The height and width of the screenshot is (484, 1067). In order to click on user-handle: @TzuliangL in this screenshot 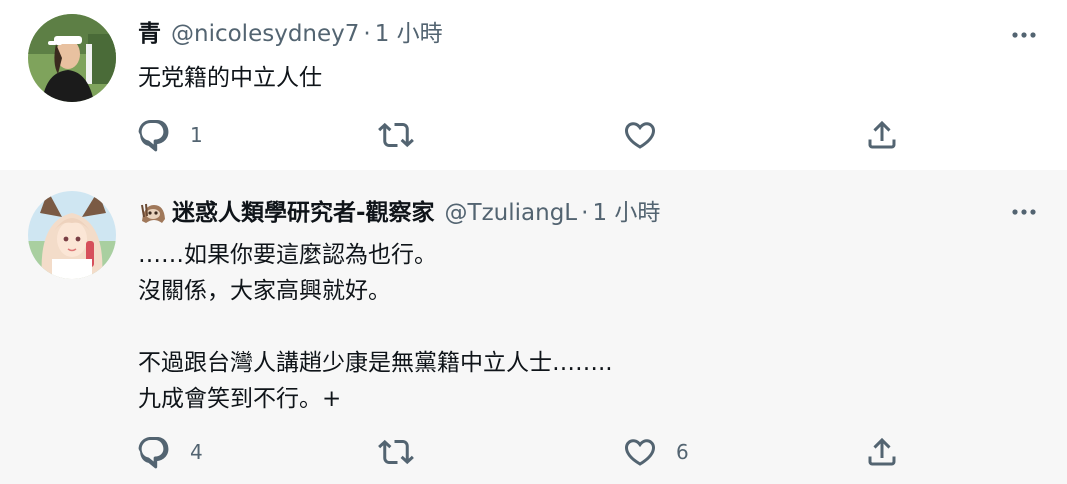, I will do `click(511, 213)`.